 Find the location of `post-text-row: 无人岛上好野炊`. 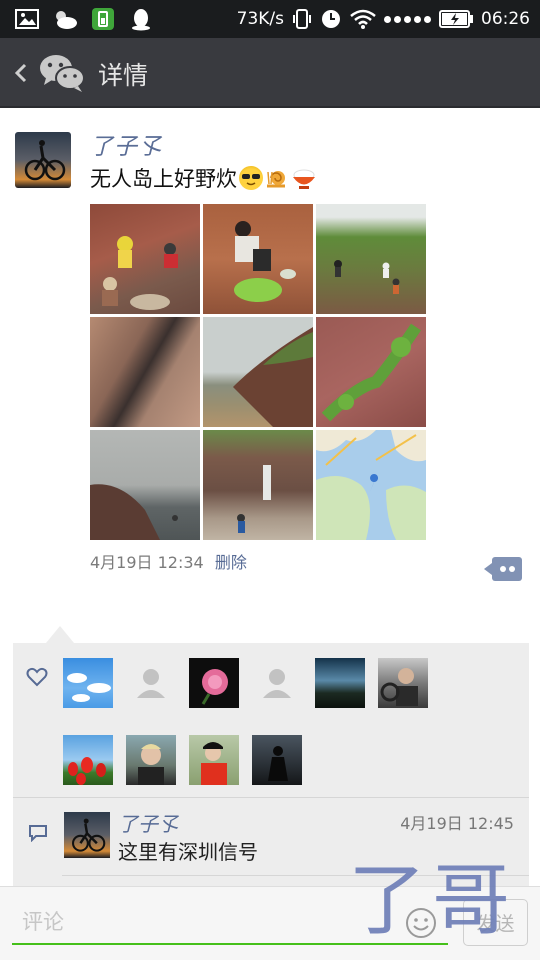

post-text-row: 无人岛上好野炊 is located at coordinates (202, 178).